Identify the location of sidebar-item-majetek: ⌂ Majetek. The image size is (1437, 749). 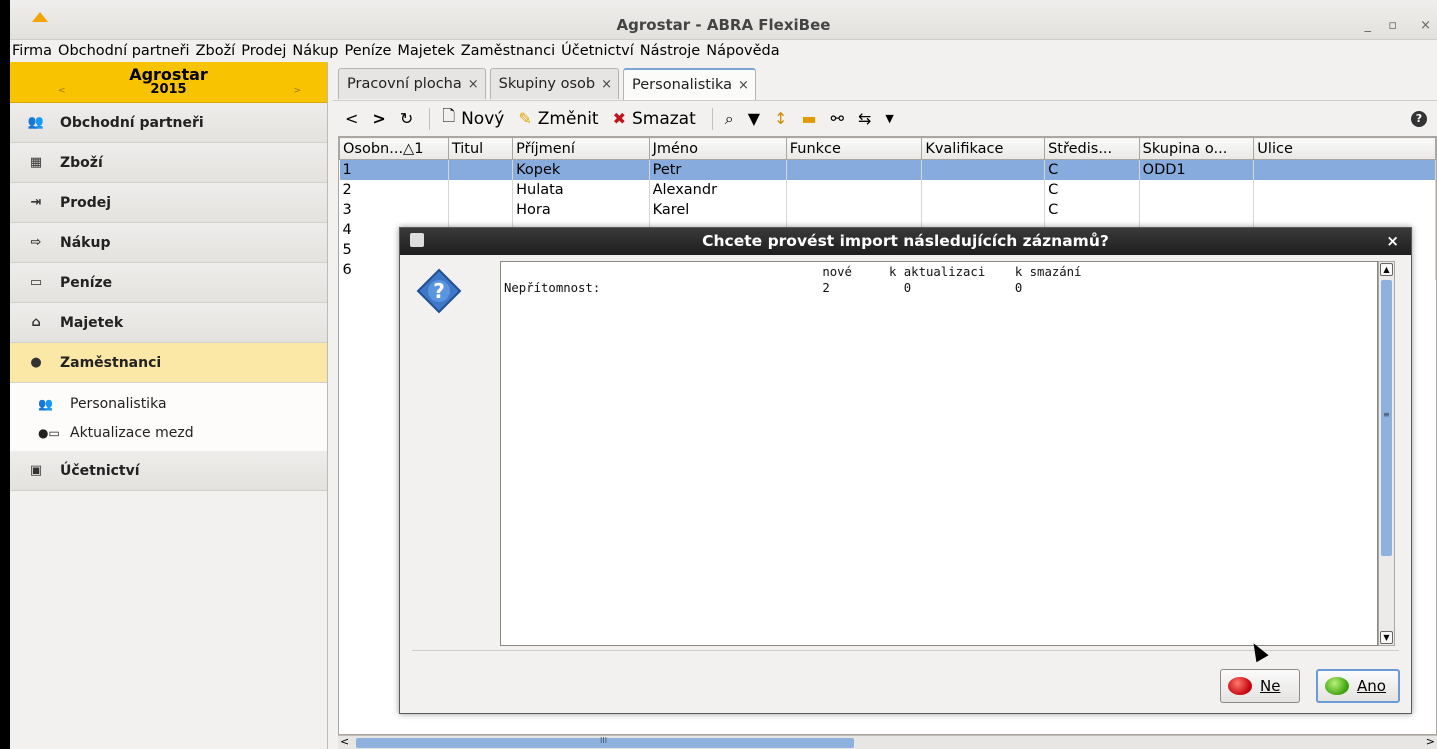
(168, 323).